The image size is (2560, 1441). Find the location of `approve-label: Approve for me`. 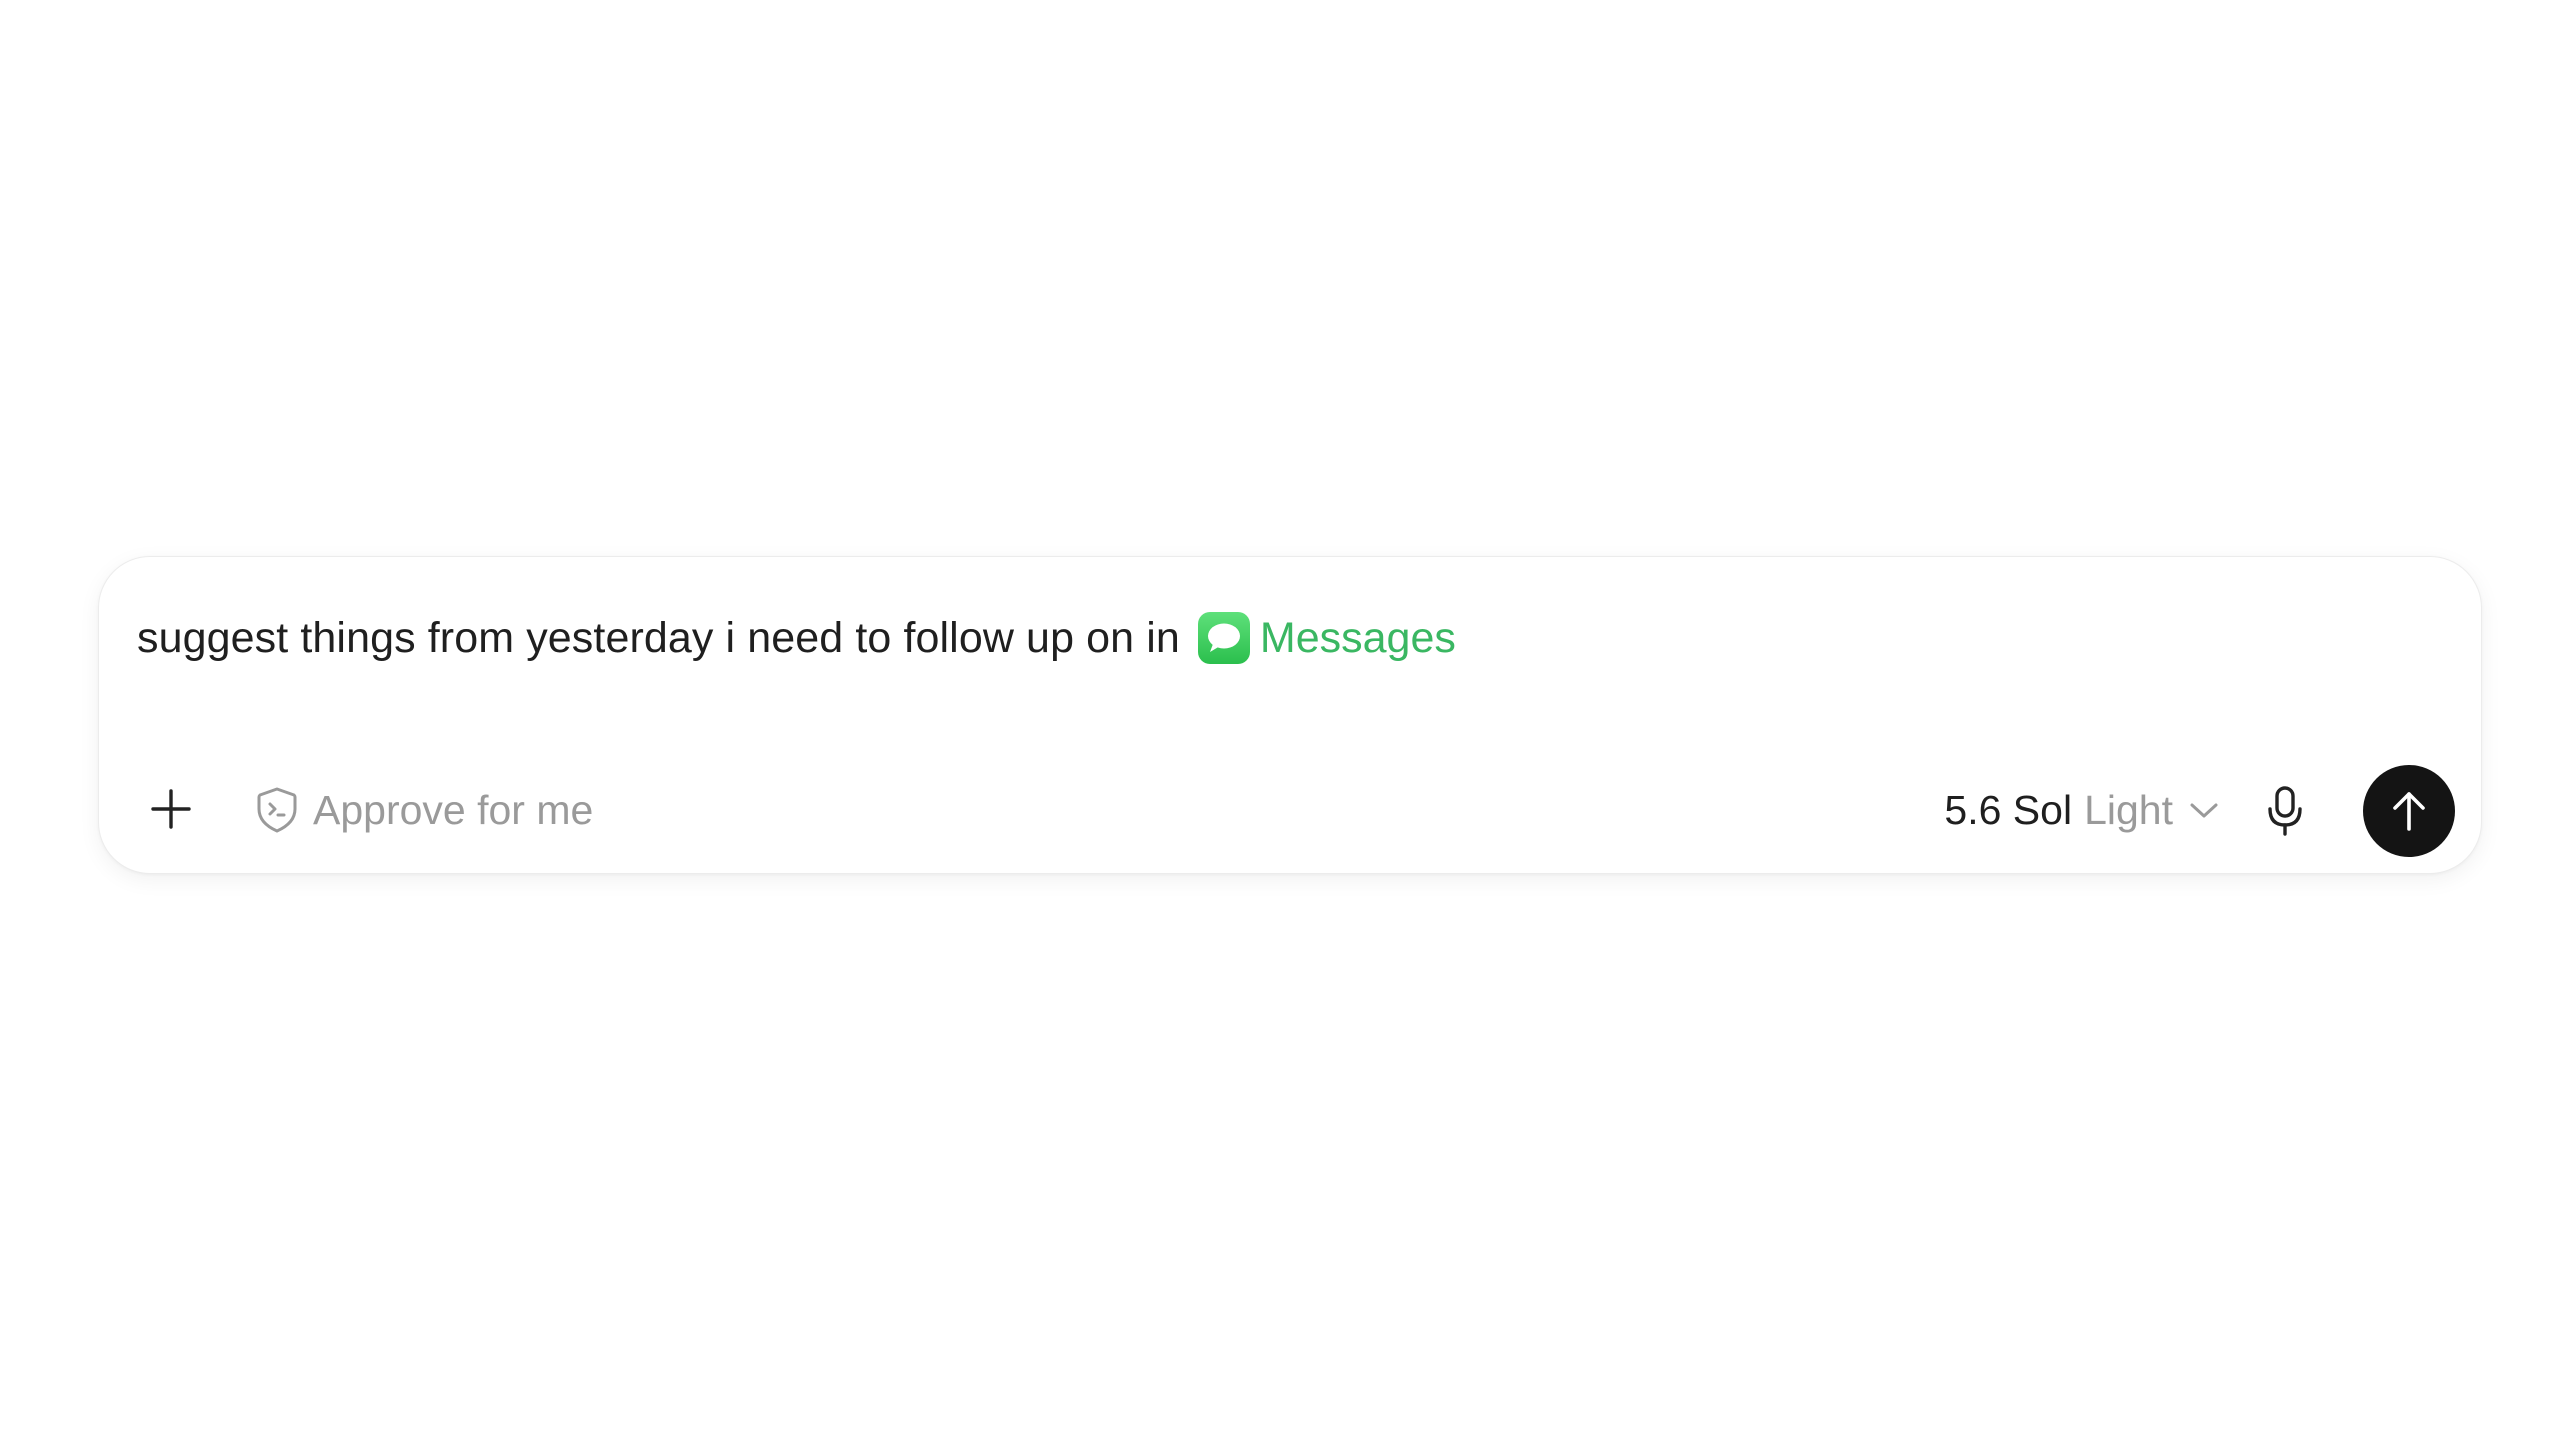

approve-label: Approve for me is located at coordinates (453, 809).